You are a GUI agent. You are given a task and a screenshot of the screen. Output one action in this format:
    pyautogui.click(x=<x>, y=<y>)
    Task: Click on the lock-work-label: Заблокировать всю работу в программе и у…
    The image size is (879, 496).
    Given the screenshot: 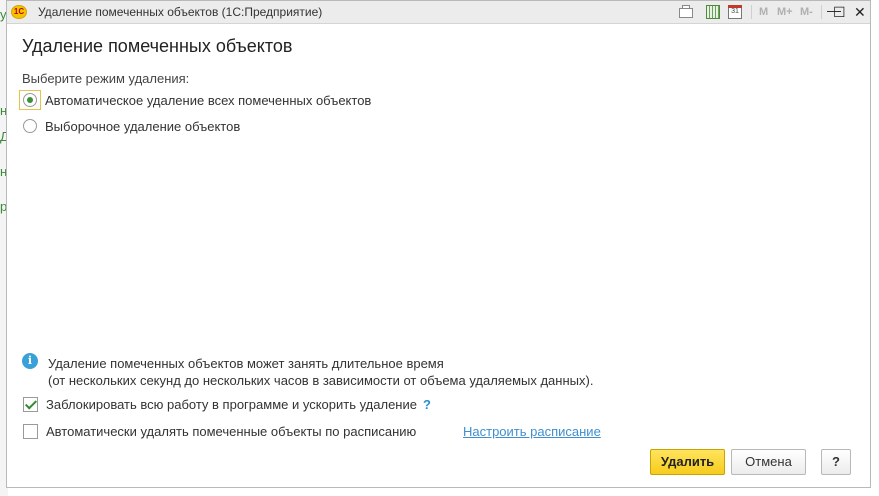 What is the action you would take?
    pyautogui.click(x=231, y=404)
    